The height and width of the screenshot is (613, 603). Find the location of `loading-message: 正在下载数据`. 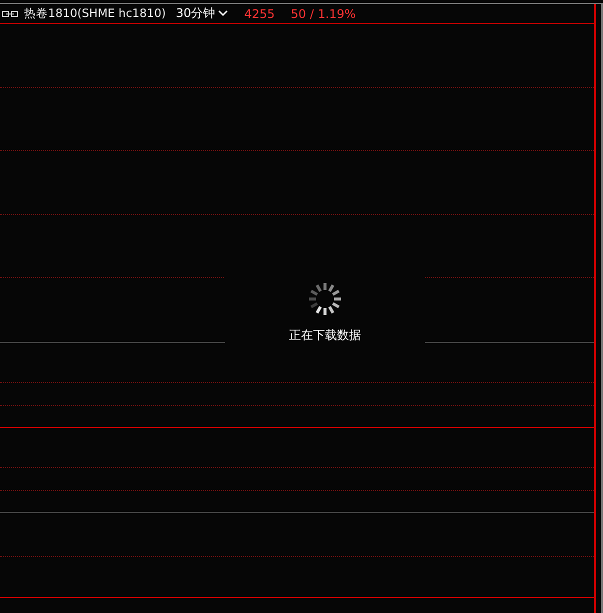

loading-message: 正在下载数据 is located at coordinates (325, 335).